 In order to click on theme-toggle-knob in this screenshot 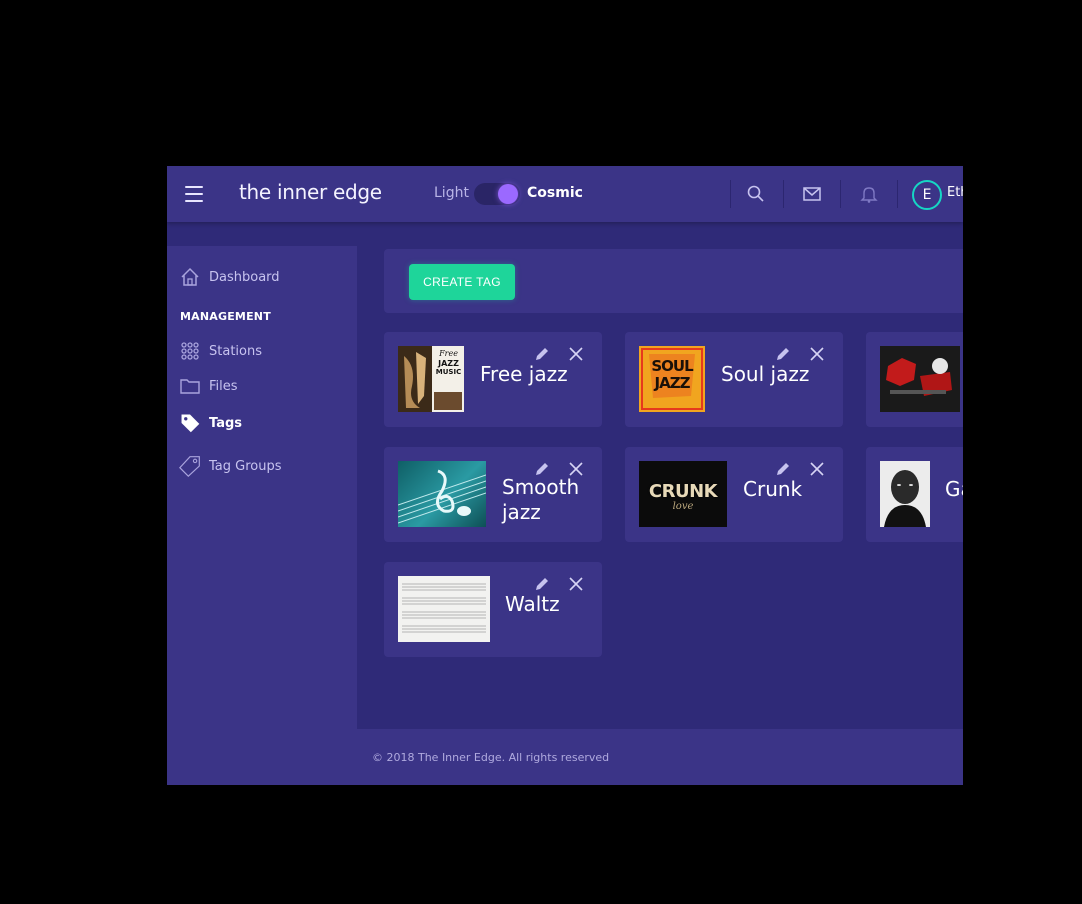, I will do `click(508, 194)`.